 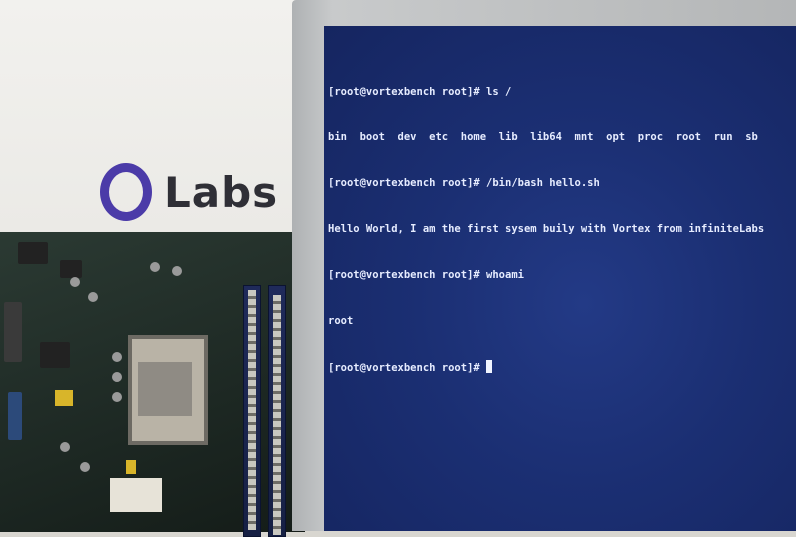 I want to click on terminal-line: [root@vortexbench root]# ls /, so click(x=420, y=91).